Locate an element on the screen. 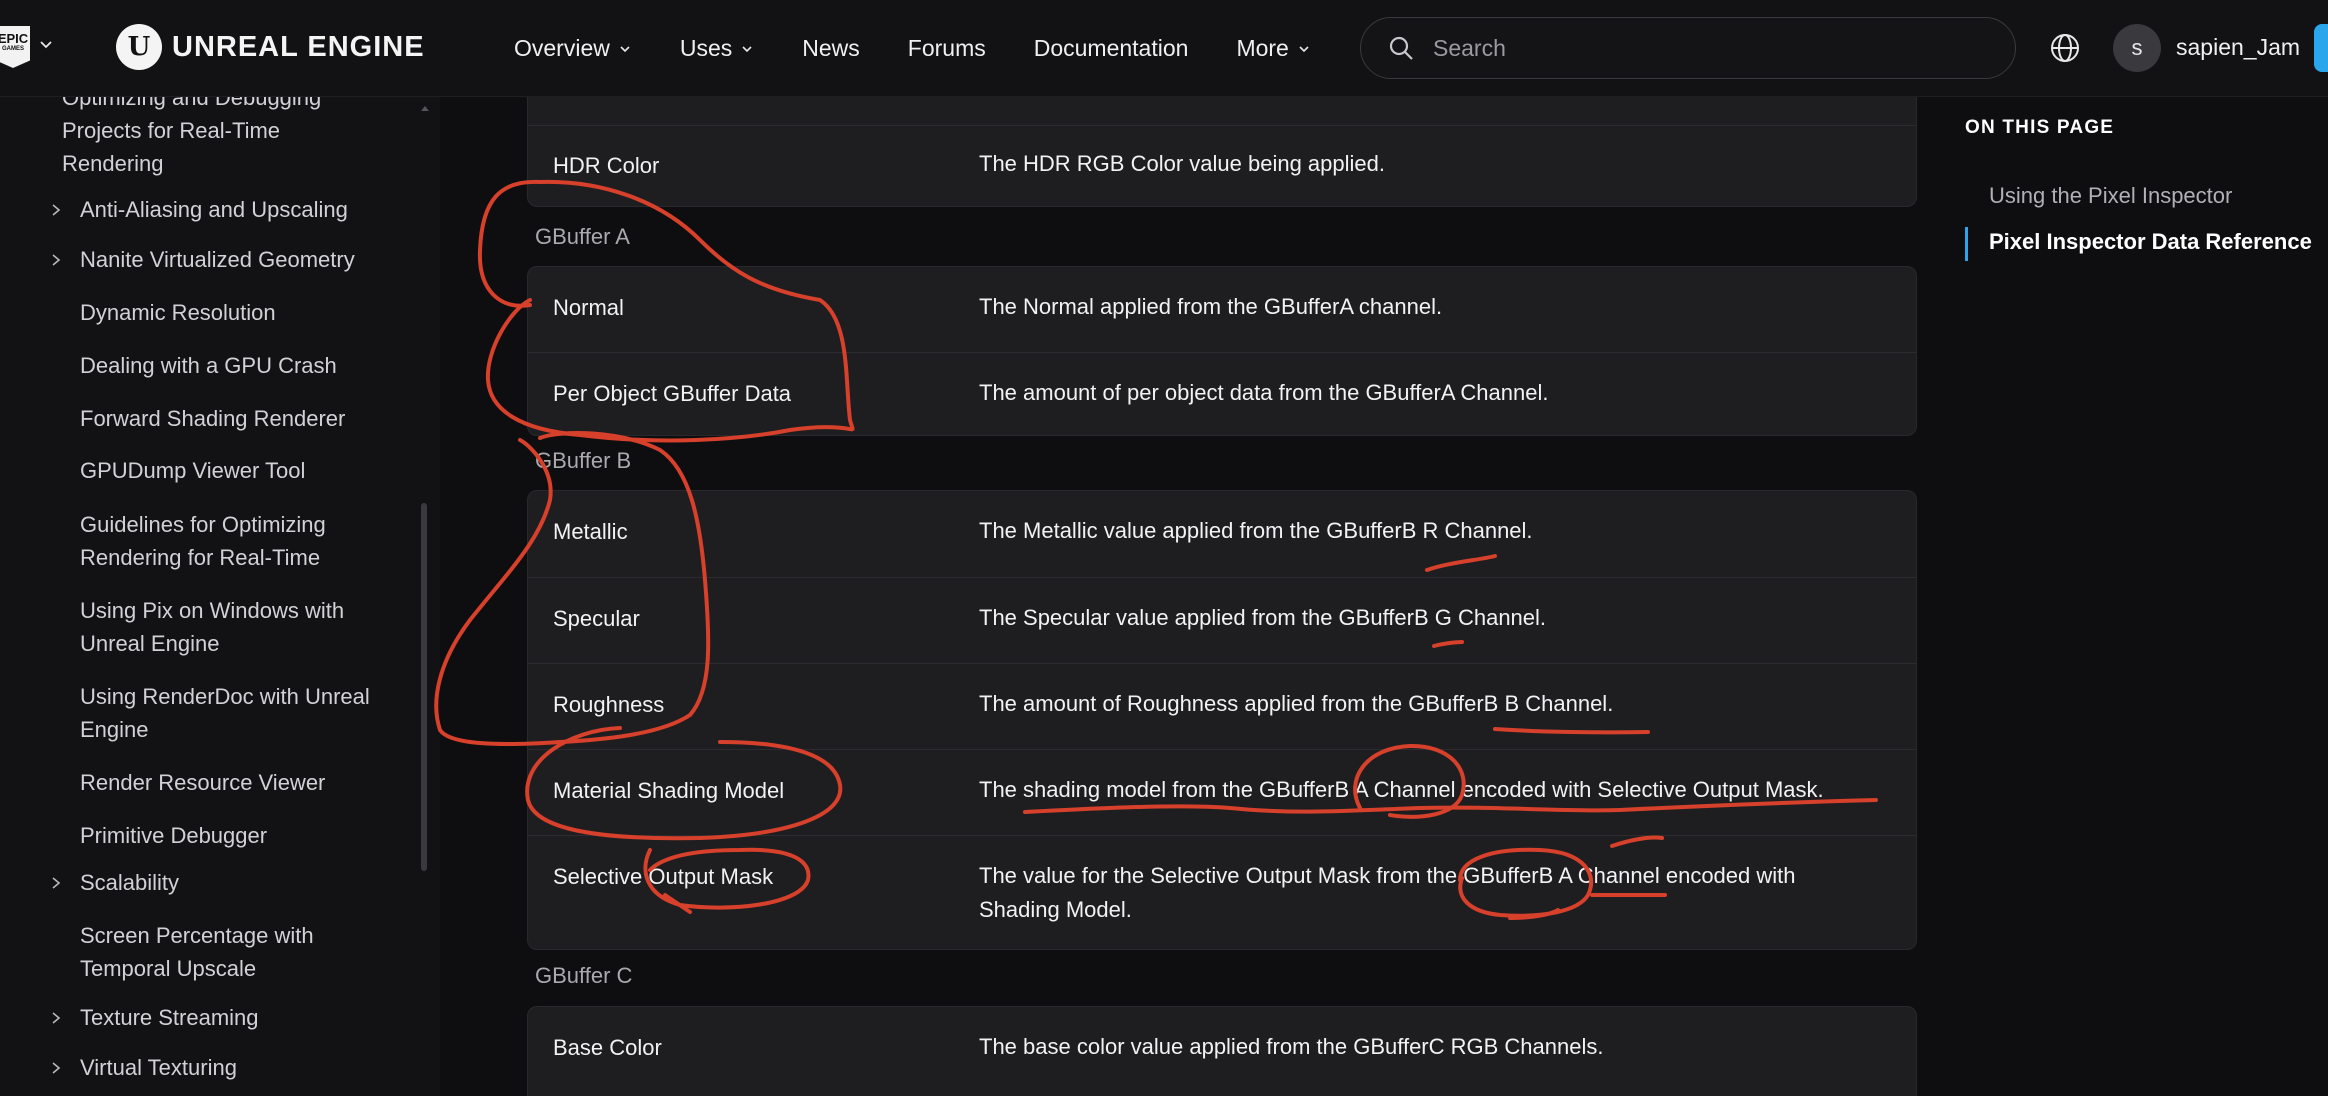 Image resolution: width=2328 pixels, height=1096 pixels. nav-documentation: Documentation is located at coordinates (1111, 48).